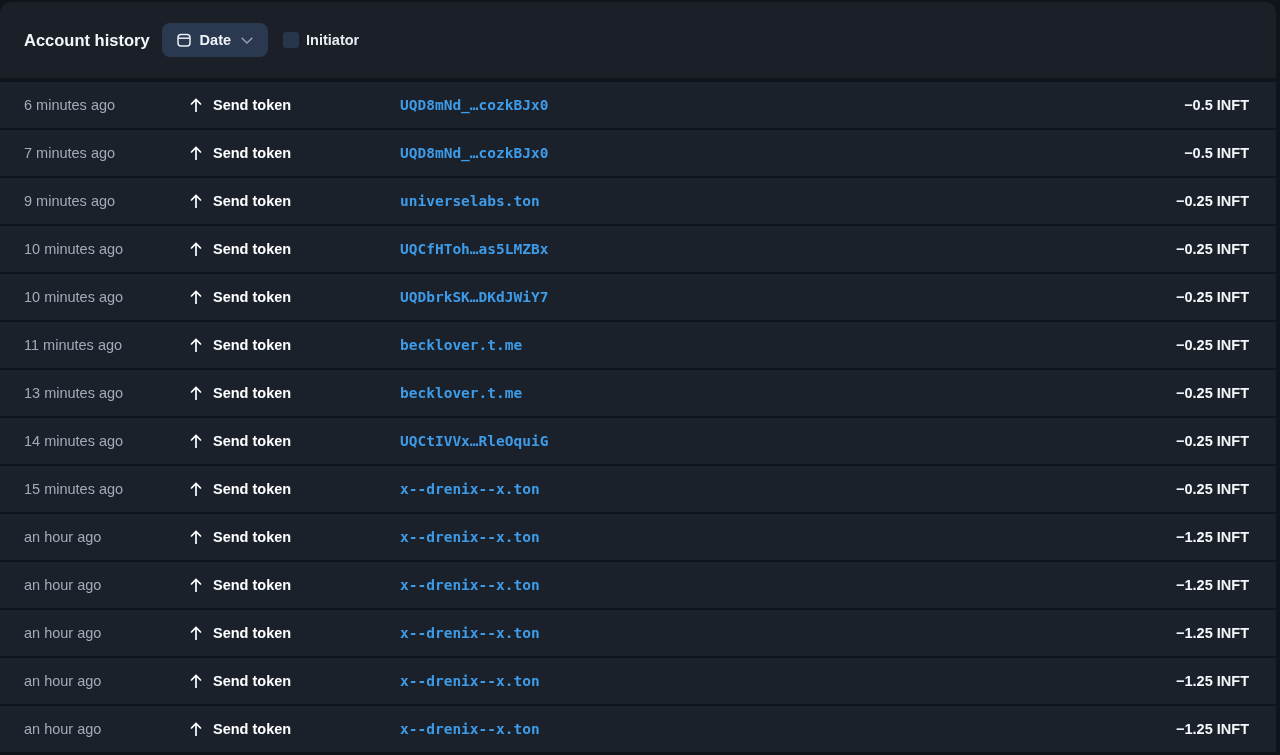 This screenshot has width=1280, height=755. What do you see at coordinates (638, 201) in the screenshot?
I see `history-row: 9 minutes ago Send token universelabs.ton −0.25 INFT` at bounding box center [638, 201].